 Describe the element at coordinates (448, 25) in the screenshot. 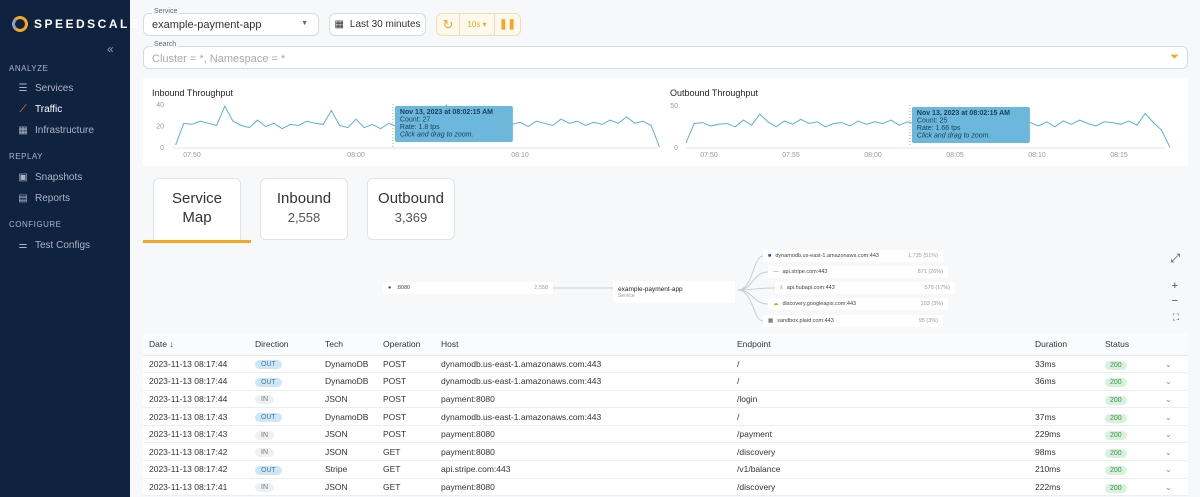

I see `refresh-icon: ↻` at that location.